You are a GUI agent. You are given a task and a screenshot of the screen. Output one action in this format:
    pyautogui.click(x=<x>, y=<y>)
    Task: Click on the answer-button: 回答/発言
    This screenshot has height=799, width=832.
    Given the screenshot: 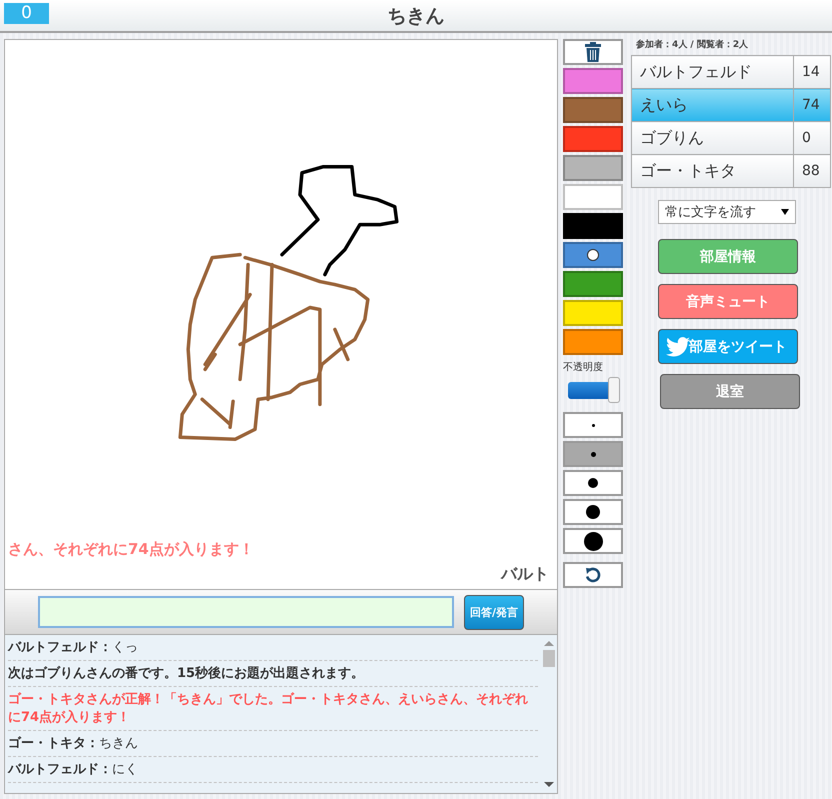 What is the action you would take?
    pyautogui.click(x=494, y=612)
    